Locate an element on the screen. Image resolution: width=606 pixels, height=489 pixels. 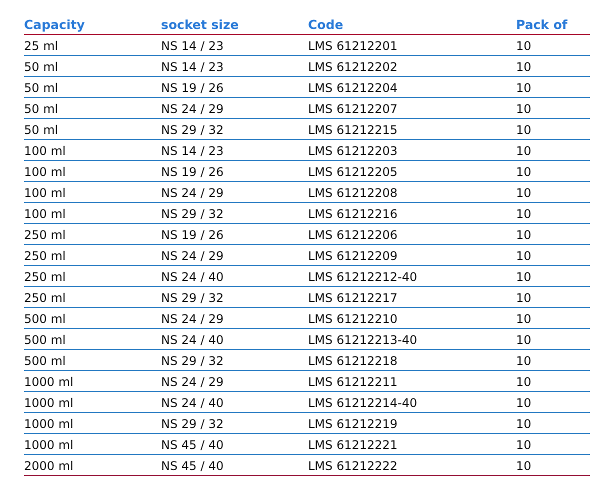
column-header: Code is located at coordinates (412, 25).